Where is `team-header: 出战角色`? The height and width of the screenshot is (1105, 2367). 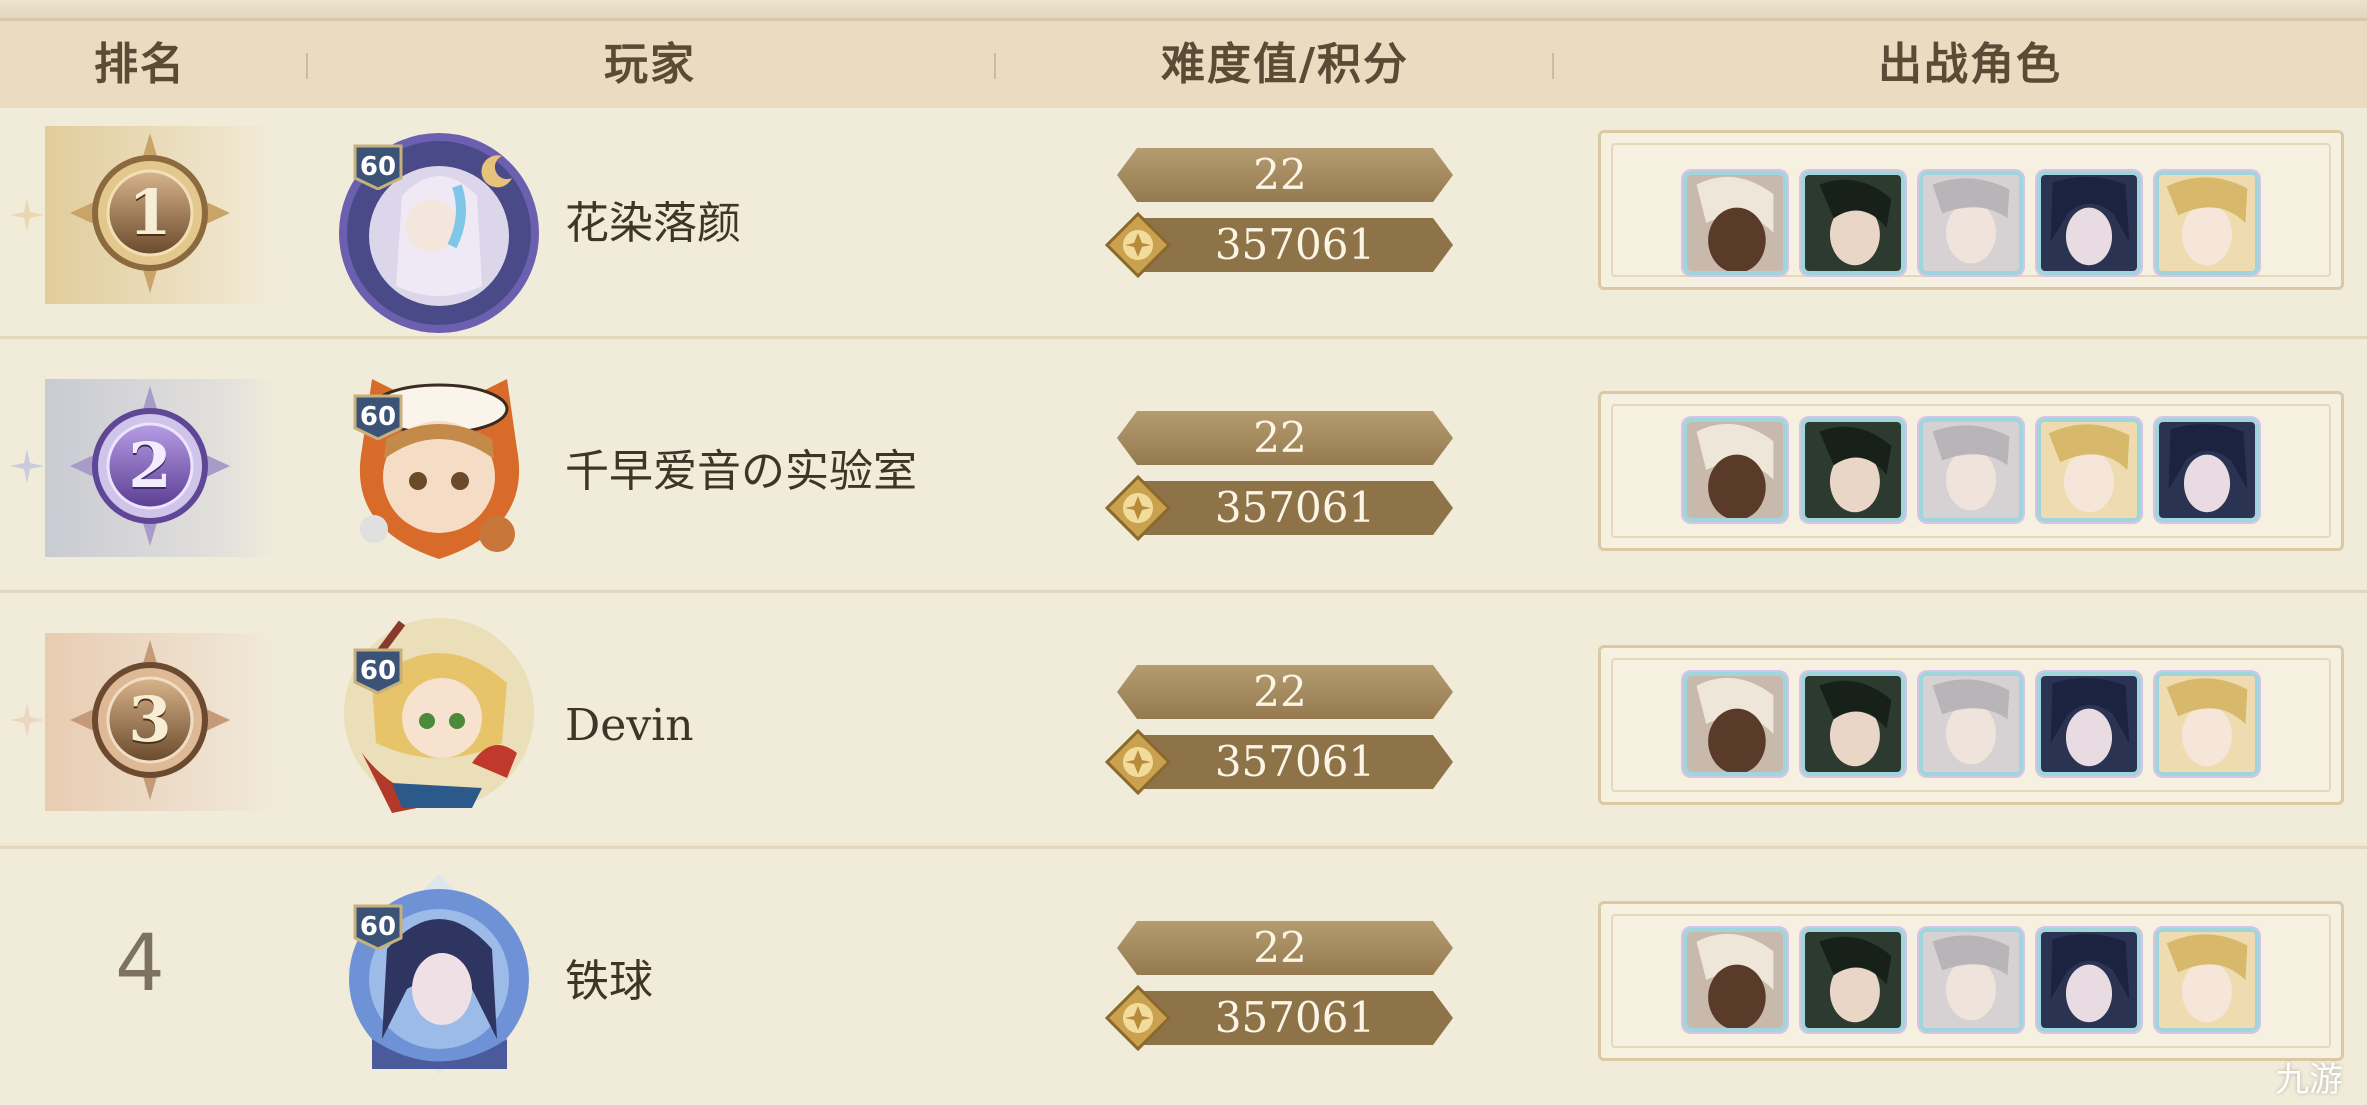 team-header: 出战角色 is located at coordinates (1970, 64).